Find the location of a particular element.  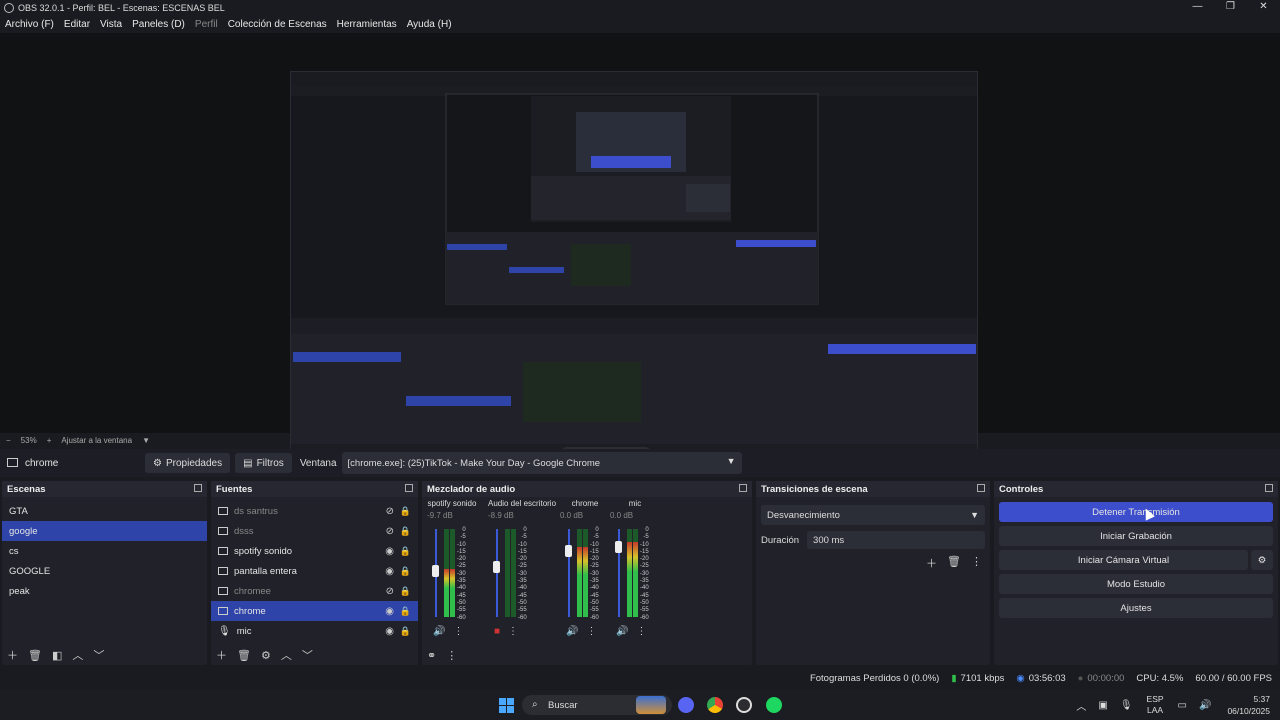

zoom-dropdown-icon: ▼ is located at coordinates (146, 440).